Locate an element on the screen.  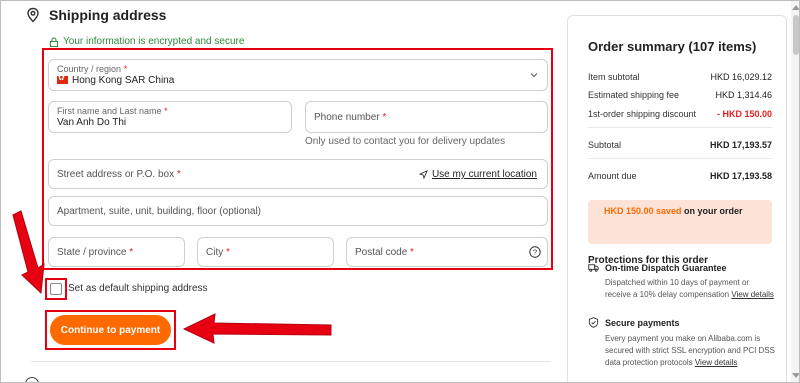
scrollbar-thumb is located at coordinates (796, 35).